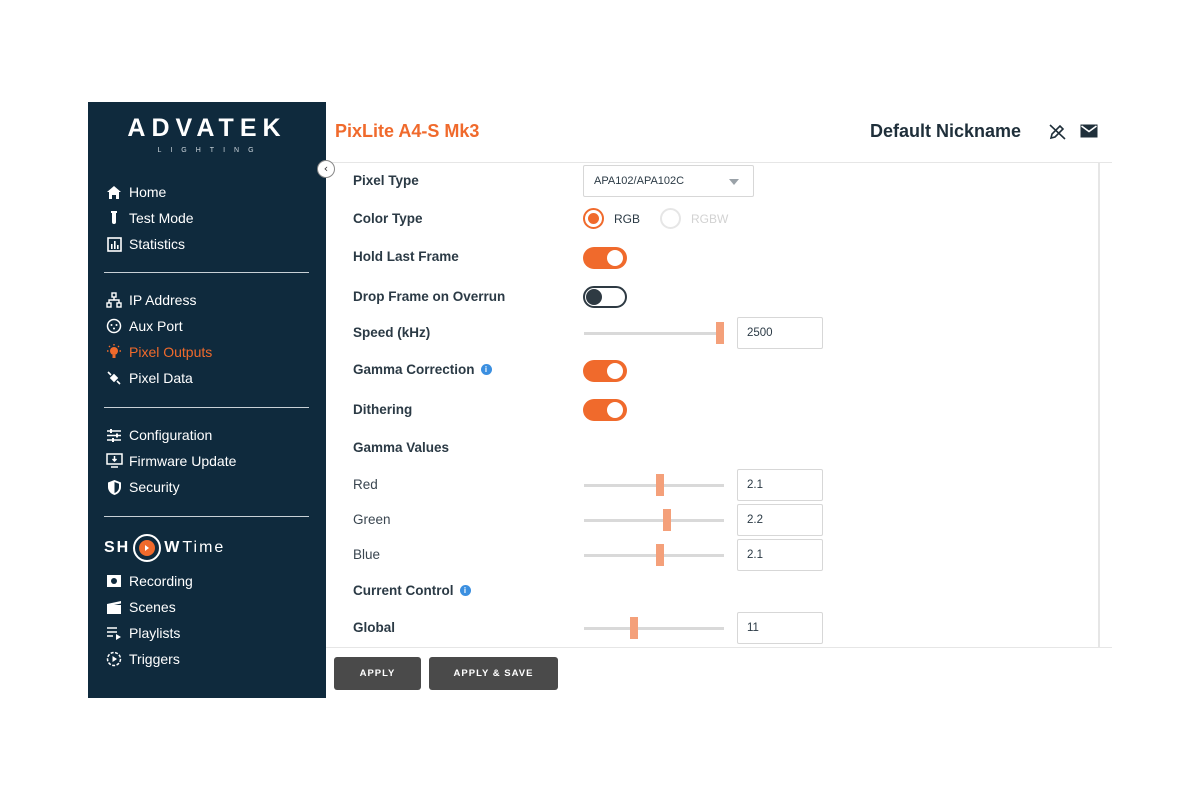 The image size is (1200, 800). What do you see at coordinates (654, 520) in the screenshot?
I see `gamma-green-slider` at bounding box center [654, 520].